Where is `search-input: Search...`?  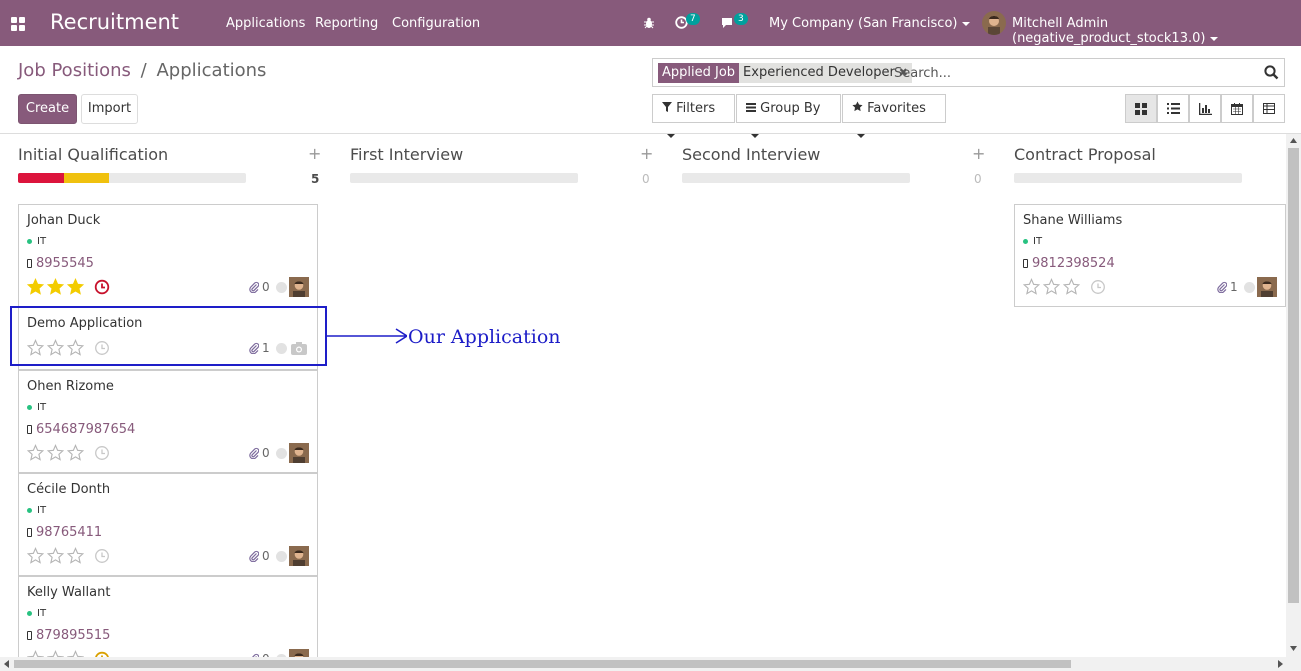 search-input: Search... is located at coordinates (922, 73).